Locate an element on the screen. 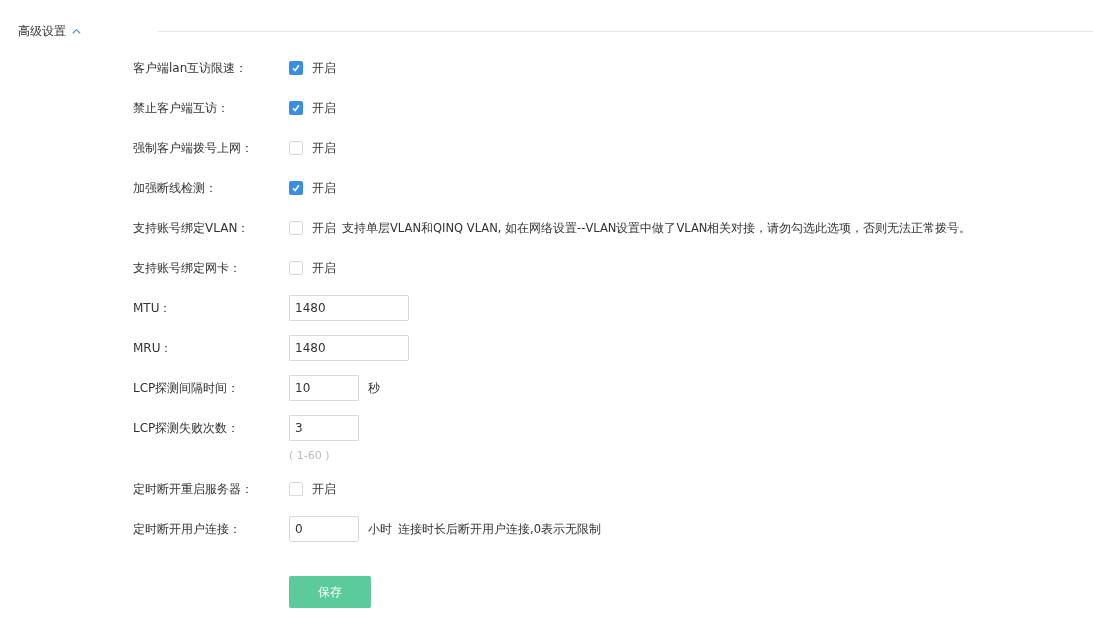 The width and height of the screenshot is (1093, 636). input-field: 10 is located at coordinates (324, 388).